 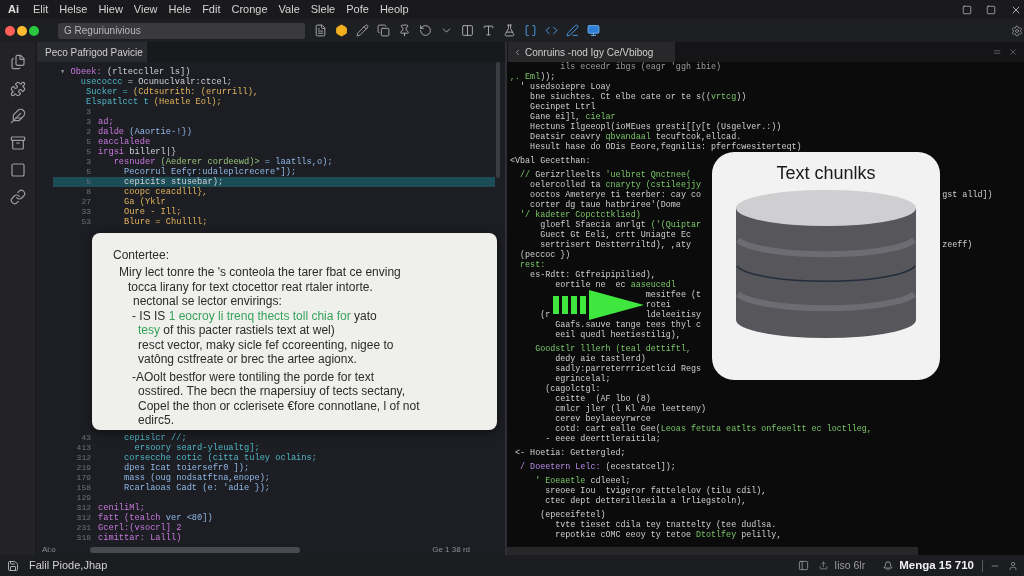 I want to click on code-line: cimittar: Lalll), so click(x=140, y=538).